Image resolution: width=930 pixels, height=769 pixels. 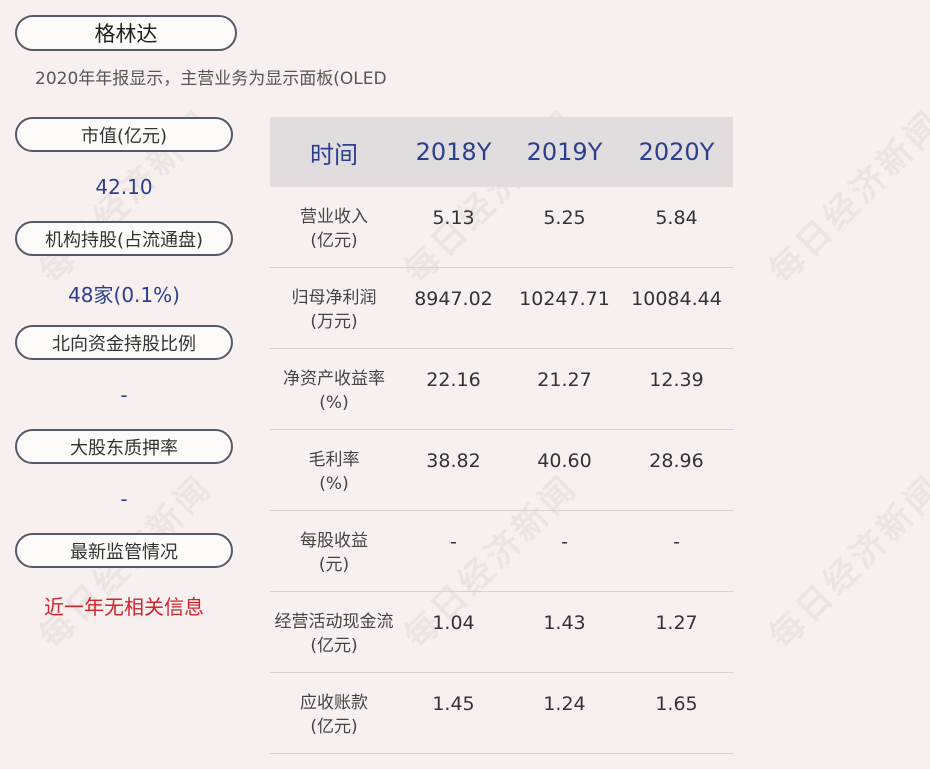 I want to click on header-2018: 2018Y, so click(x=453, y=152).